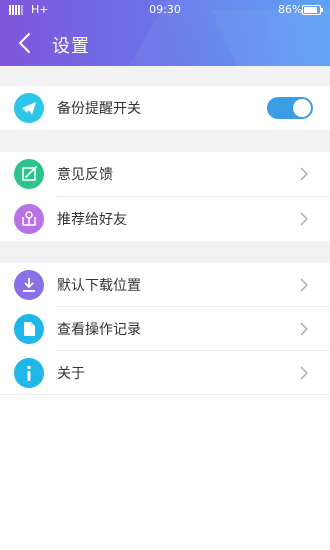 Image resolution: width=330 pixels, height=550 pixels. I want to click on setting-label: 查看操作记录, so click(99, 330).